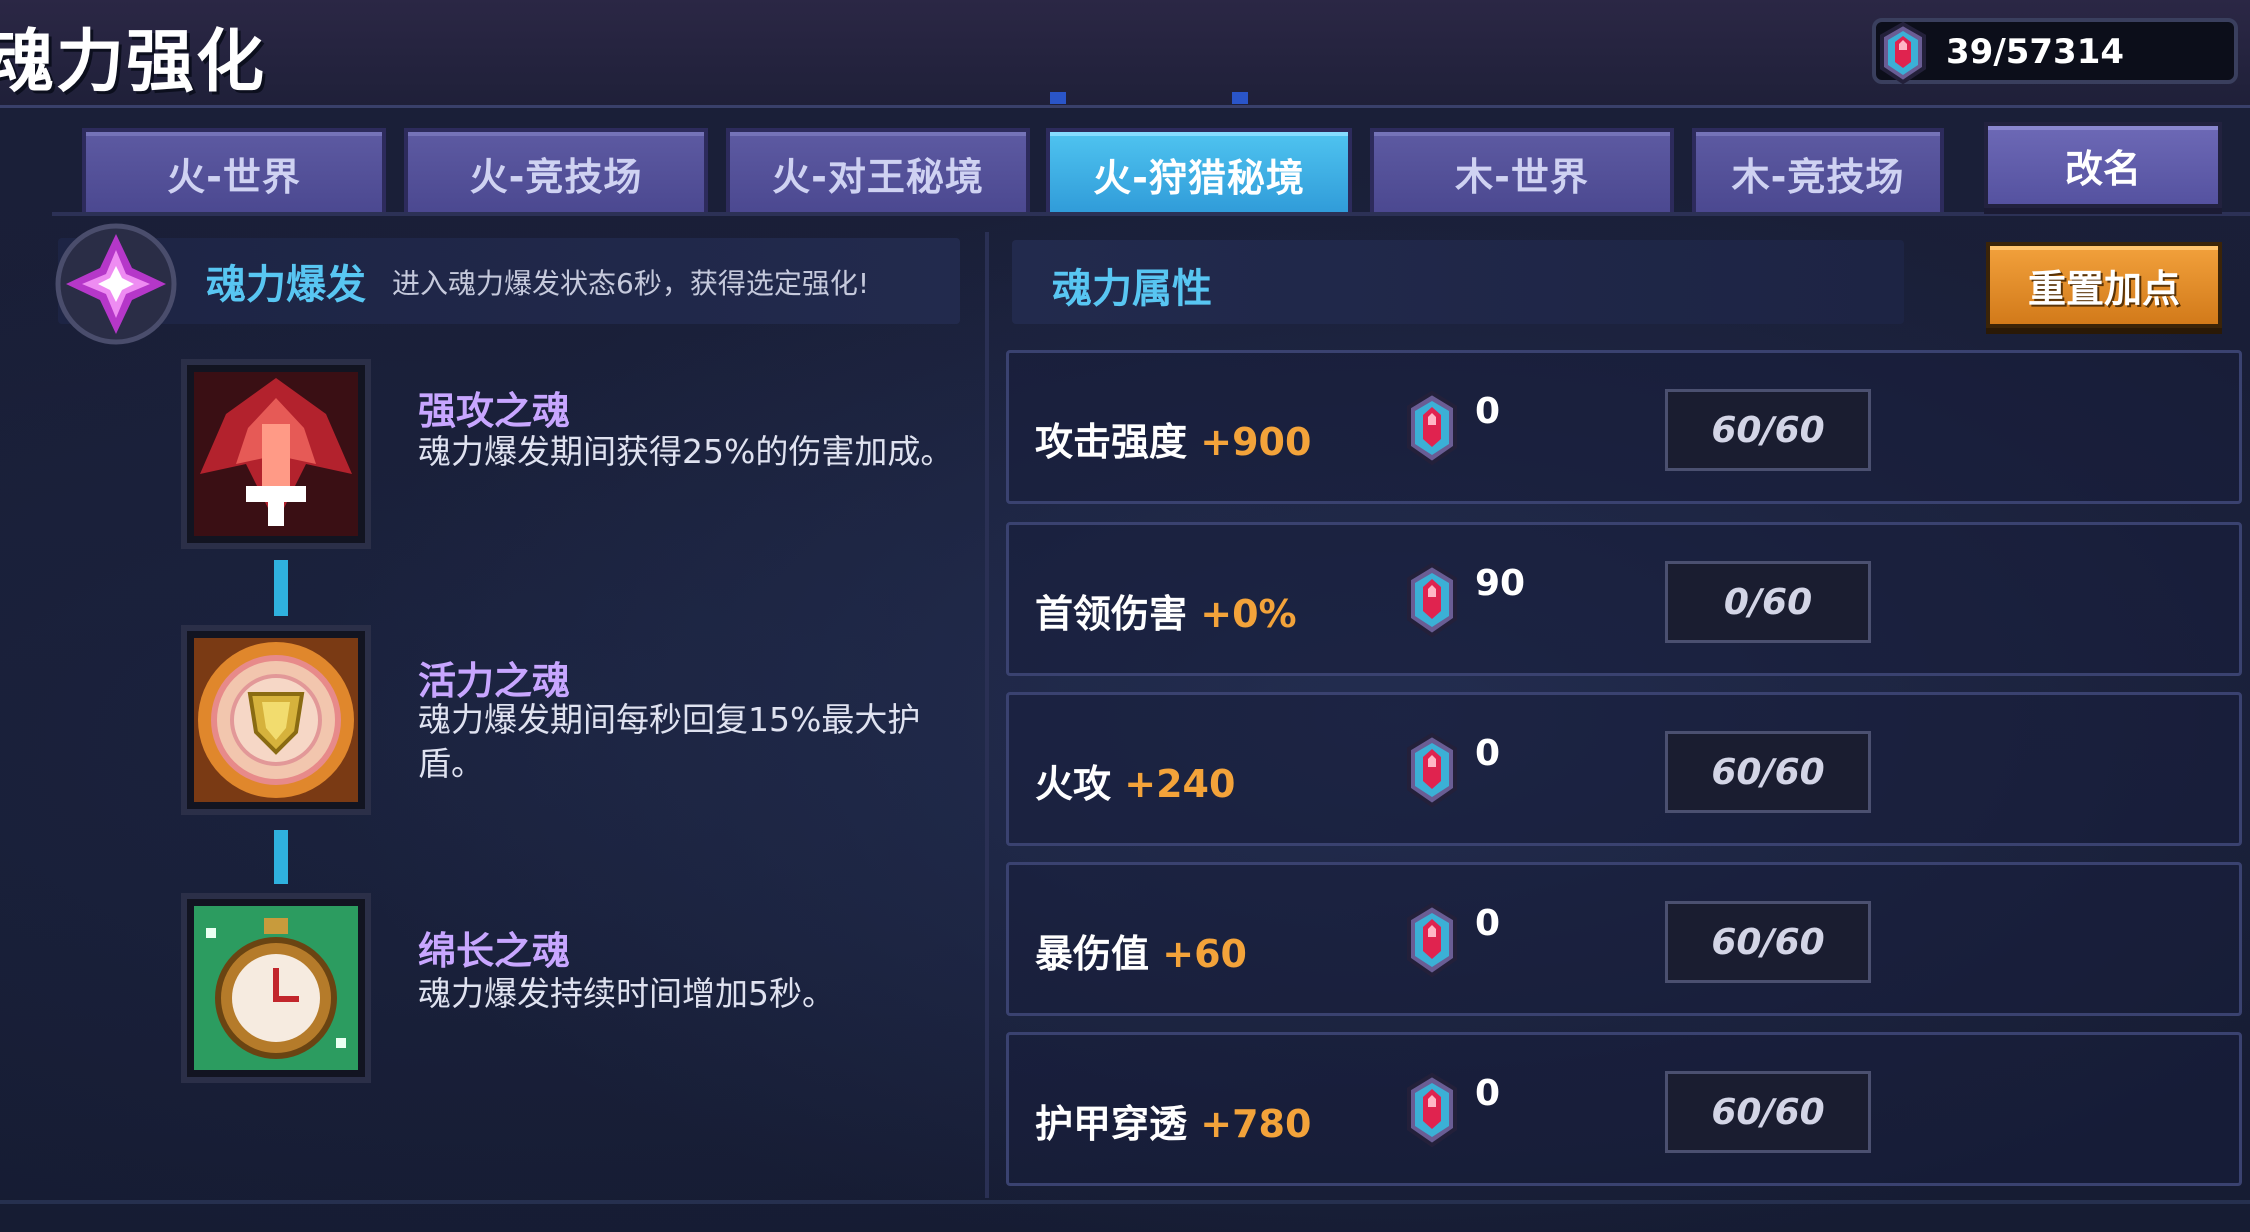 The height and width of the screenshot is (1232, 2250). I want to click on tab-fire-world: 火-世界, so click(234, 171).